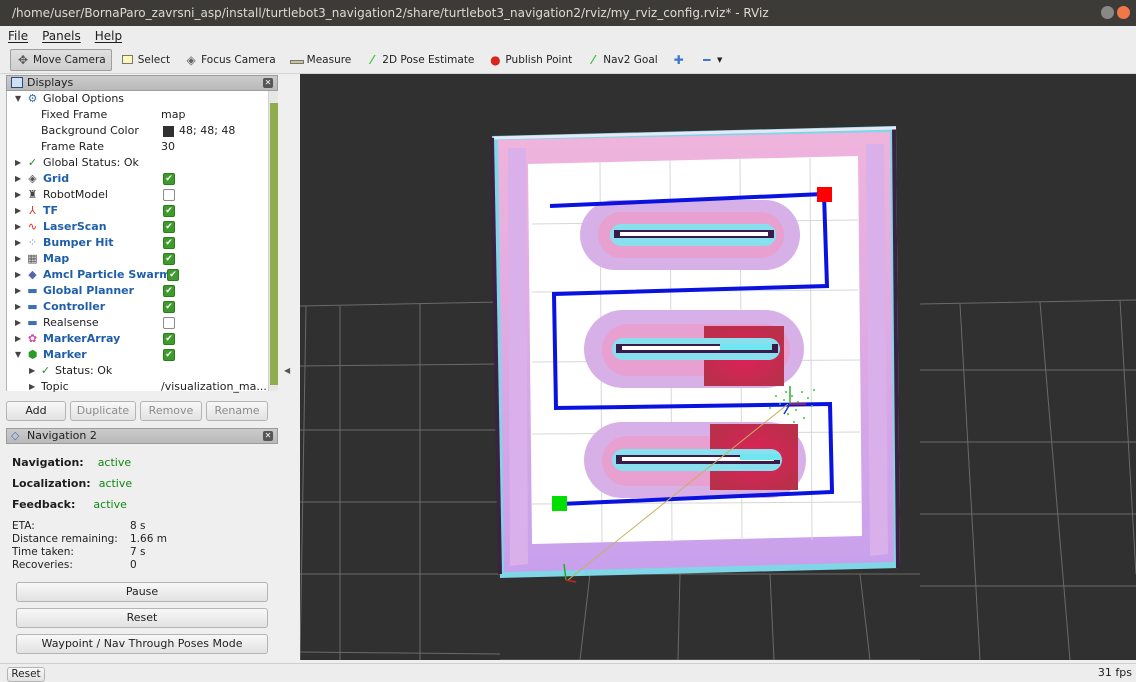  I want to click on display-item-laserscan: ▶ ∿ LaserScan ✔, so click(138, 227).